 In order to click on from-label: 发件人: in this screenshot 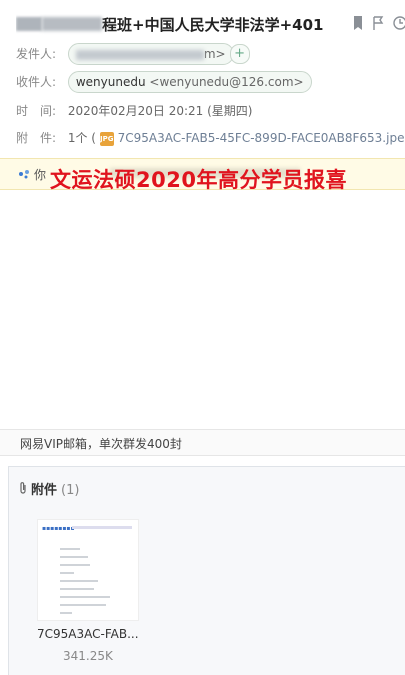, I will do `click(36, 53)`.